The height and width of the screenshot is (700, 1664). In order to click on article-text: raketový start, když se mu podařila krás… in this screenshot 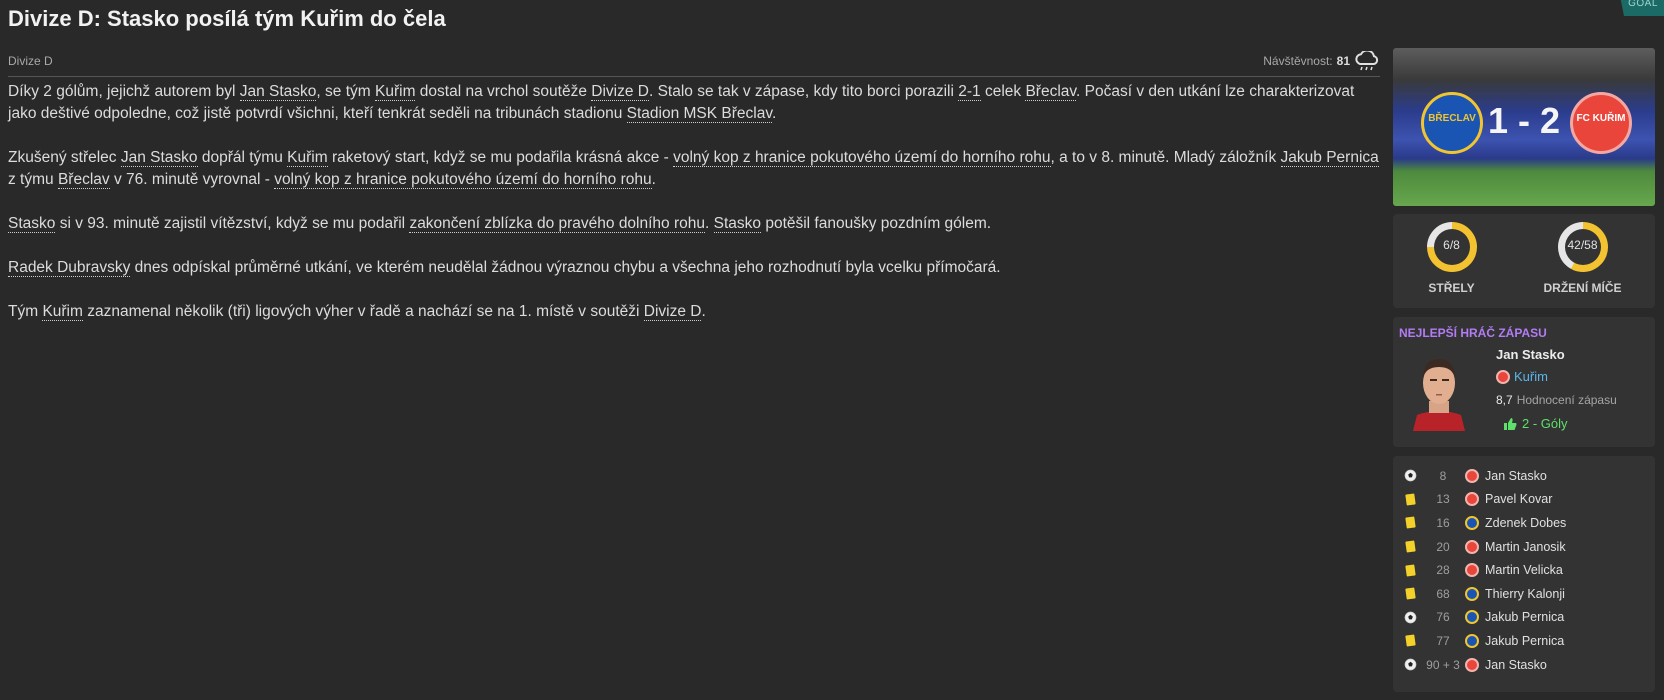, I will do `click(500, 157)`.